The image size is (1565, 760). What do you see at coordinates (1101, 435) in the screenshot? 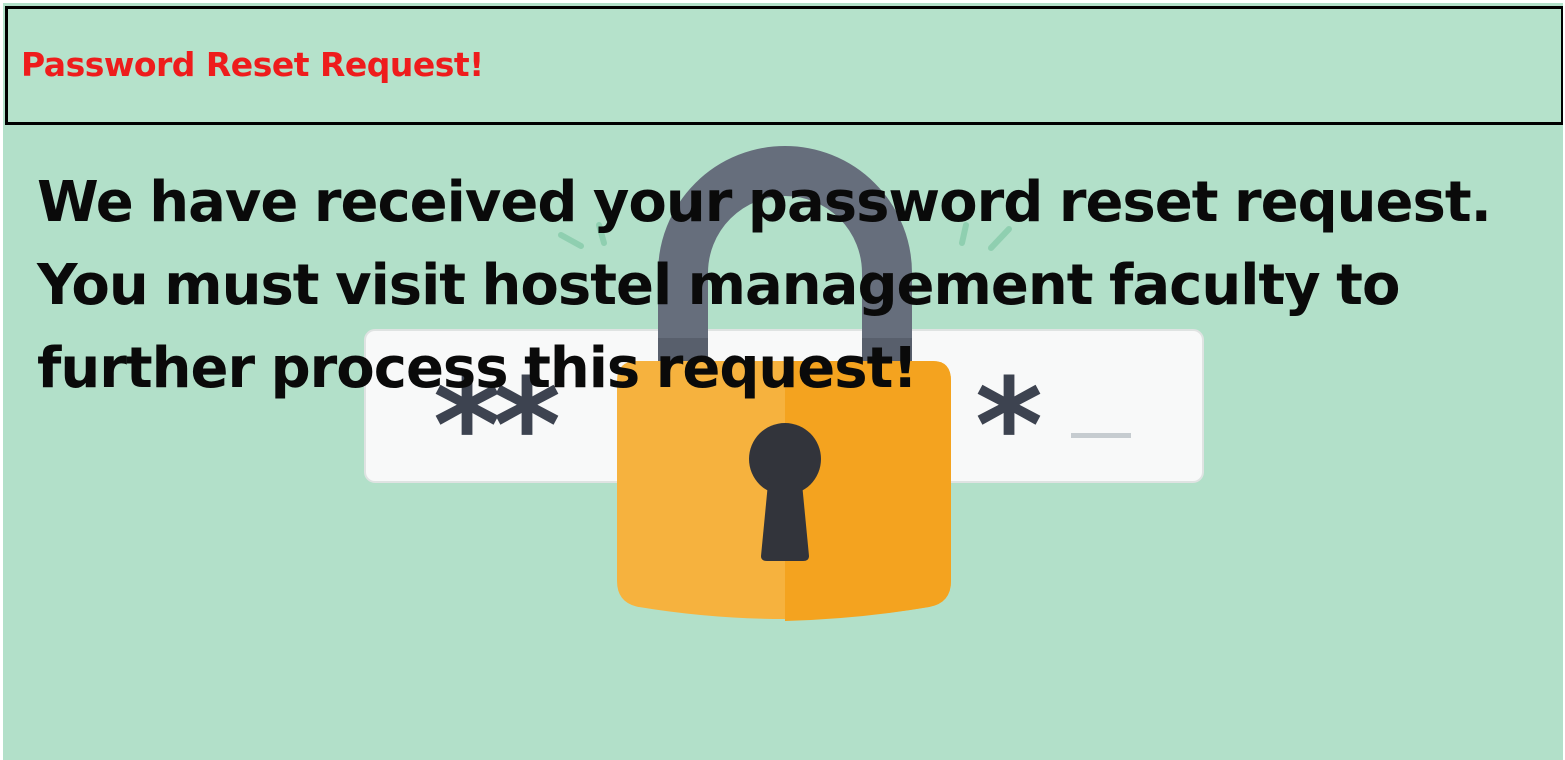
I see `text-cursor` at bounding box center [1101, 435].